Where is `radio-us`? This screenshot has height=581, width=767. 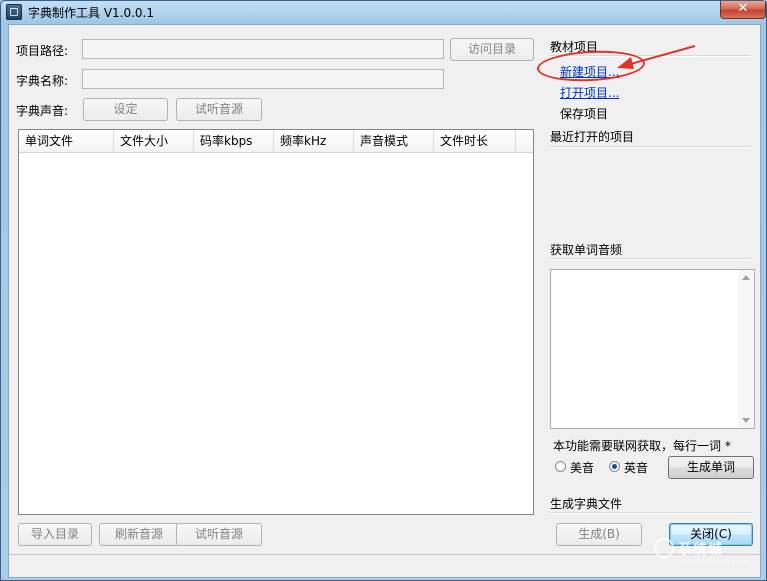 radio-us is located at coordinates (560, 466).